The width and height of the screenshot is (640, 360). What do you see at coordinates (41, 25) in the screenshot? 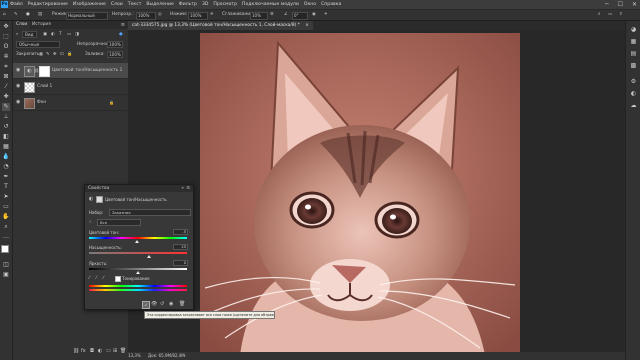
I see `tab-history: История` at bounding box center [41, 25].